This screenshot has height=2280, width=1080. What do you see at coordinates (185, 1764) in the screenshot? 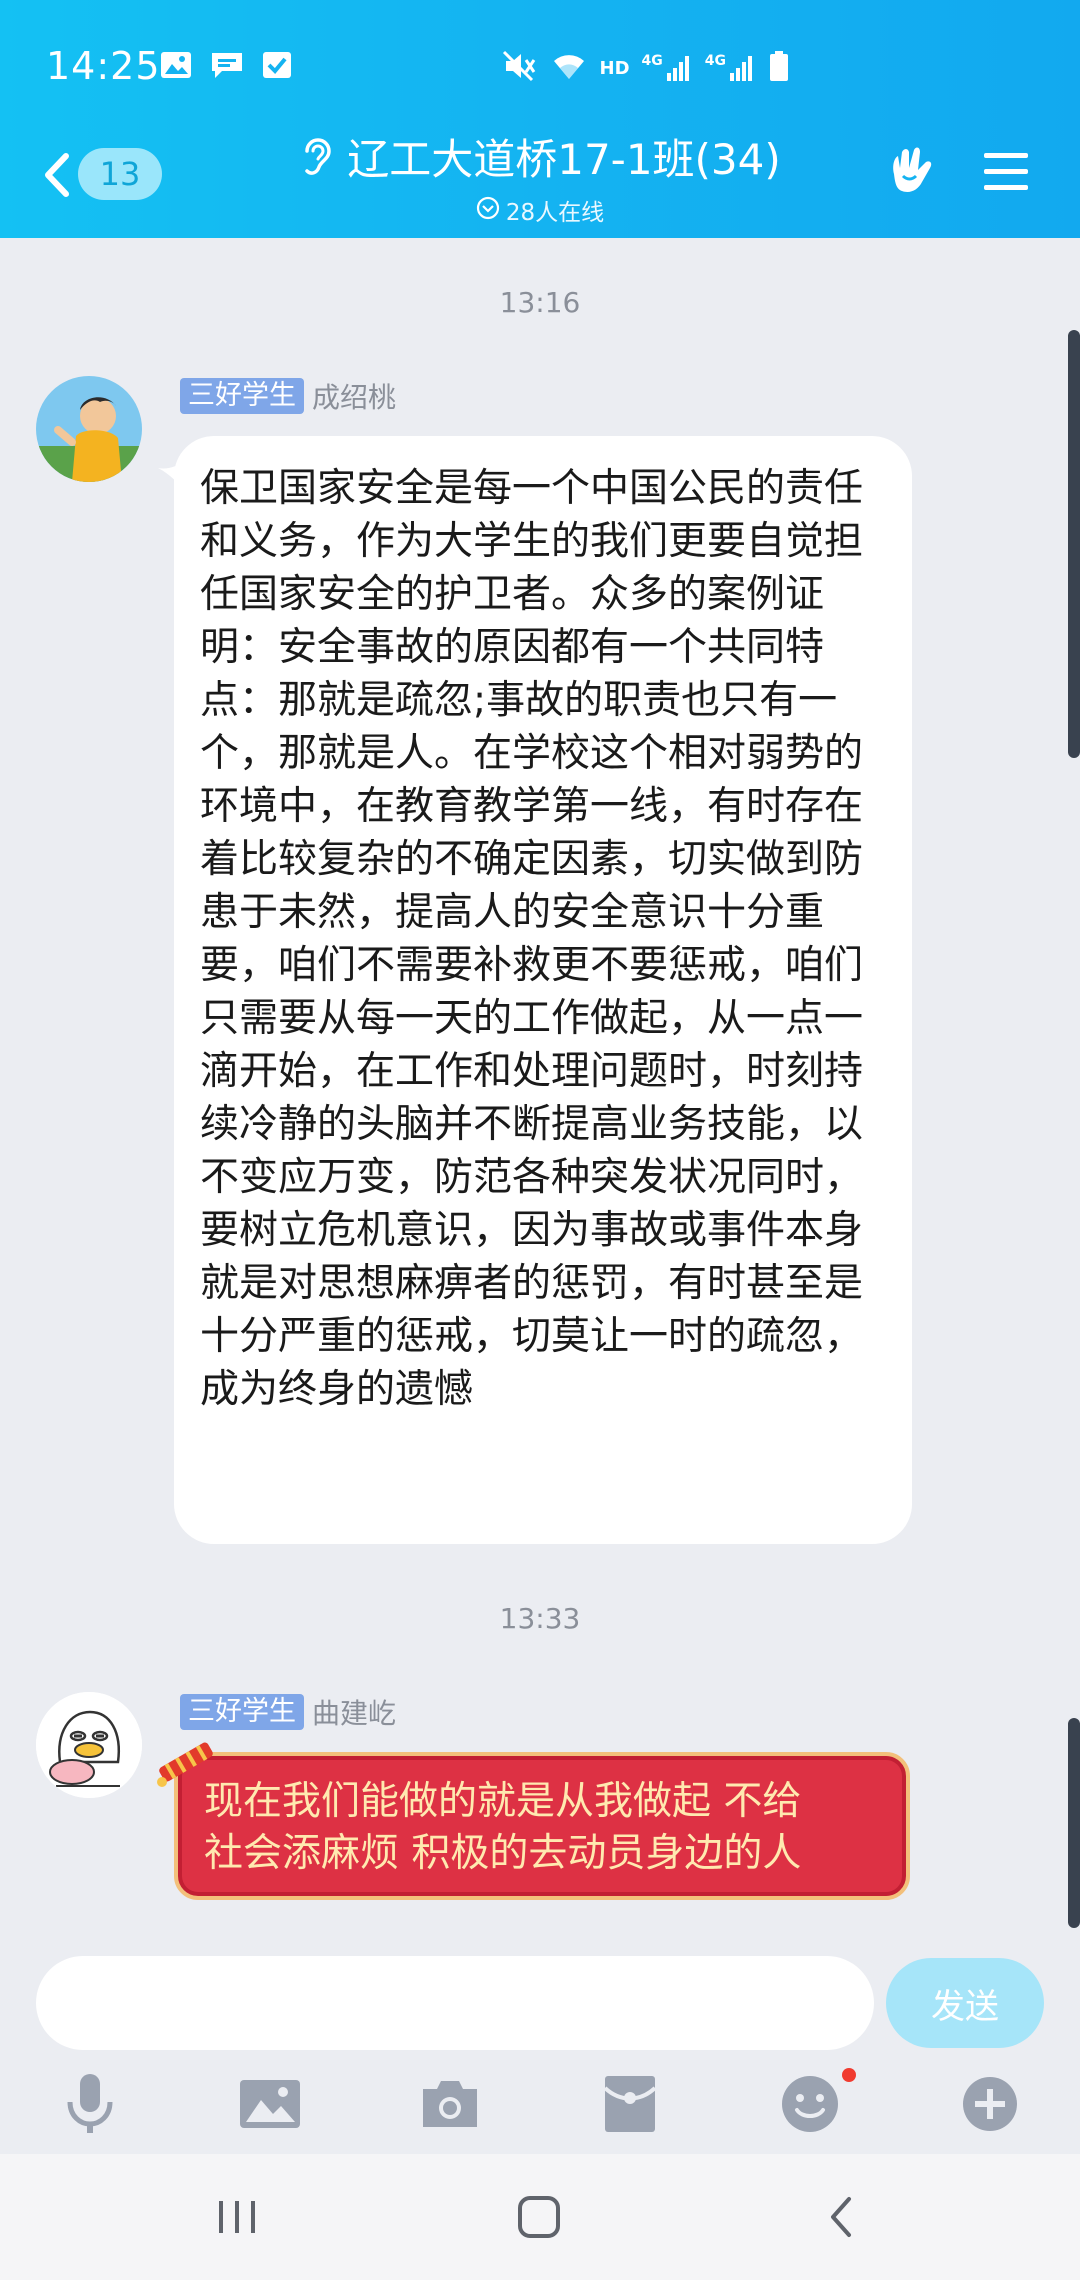
I see `firecracker-decoration-icon` at bounding box center [185, 1764].